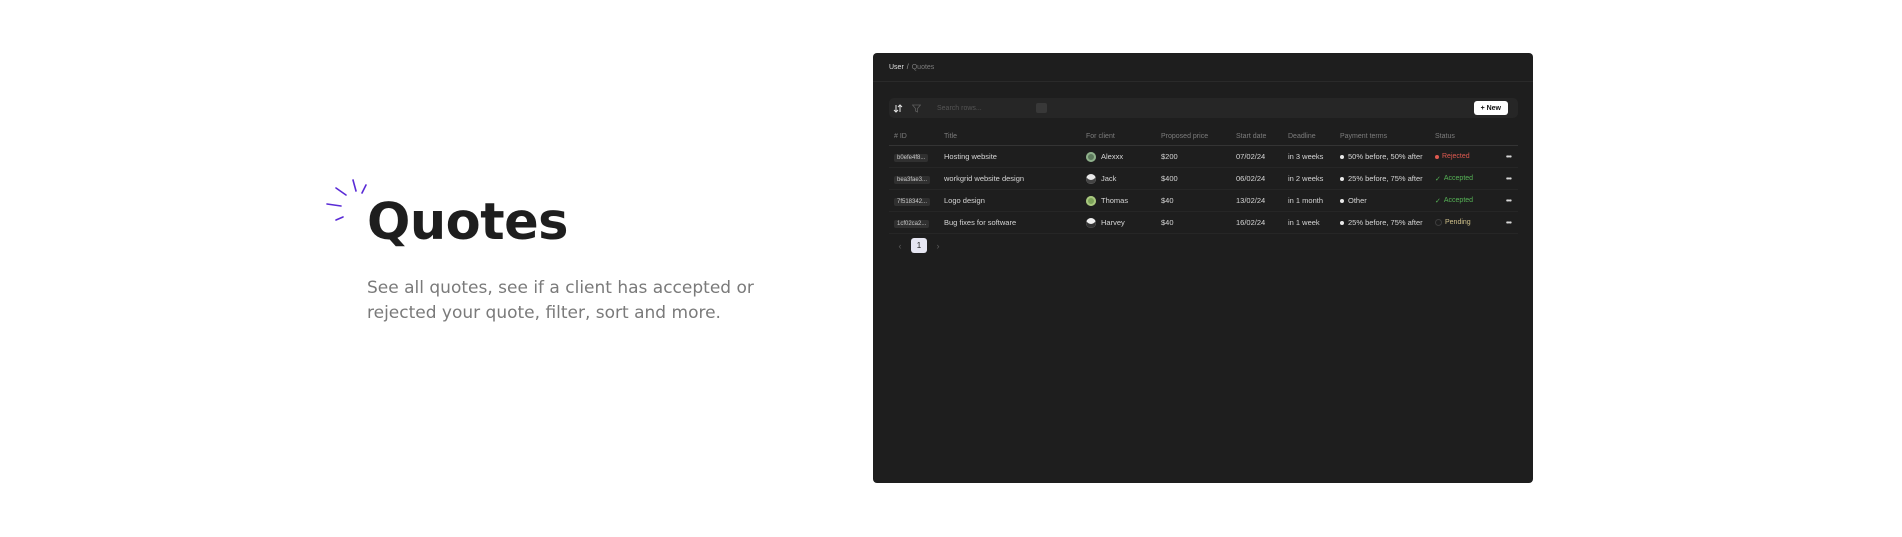 The height and width of the screenshot is (537, 1902). What do you see at coordinates (1193, 136) in the screenshot?
I see `column-header-price: Proposed price` at bounding box center [1193, 136].